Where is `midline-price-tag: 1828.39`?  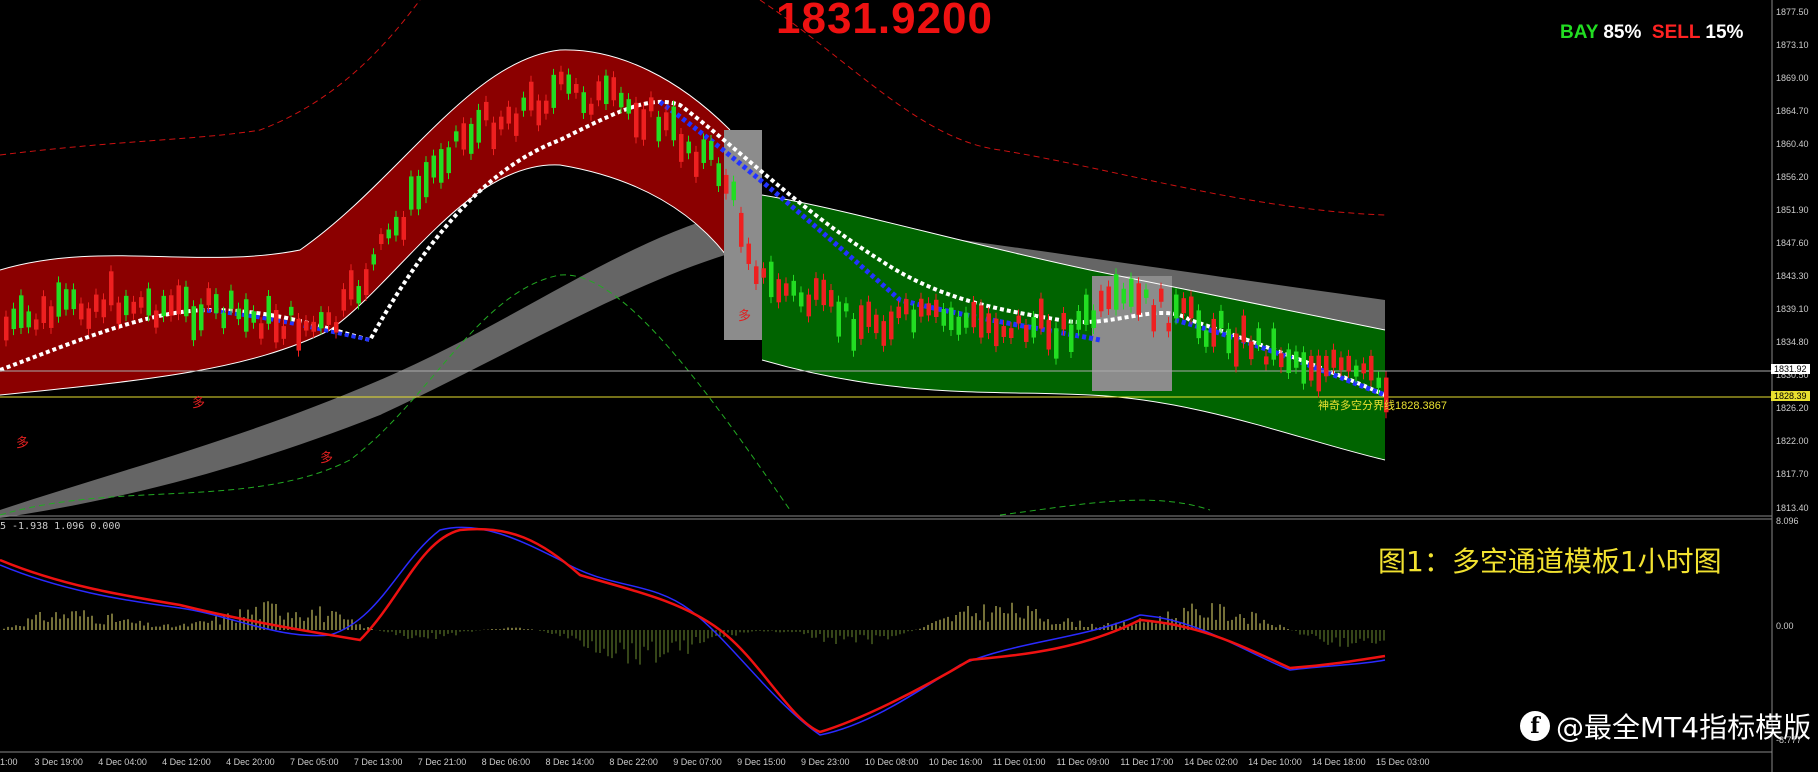
midline-price-tag: 1828.39 is located at coordinates (1790, 396).